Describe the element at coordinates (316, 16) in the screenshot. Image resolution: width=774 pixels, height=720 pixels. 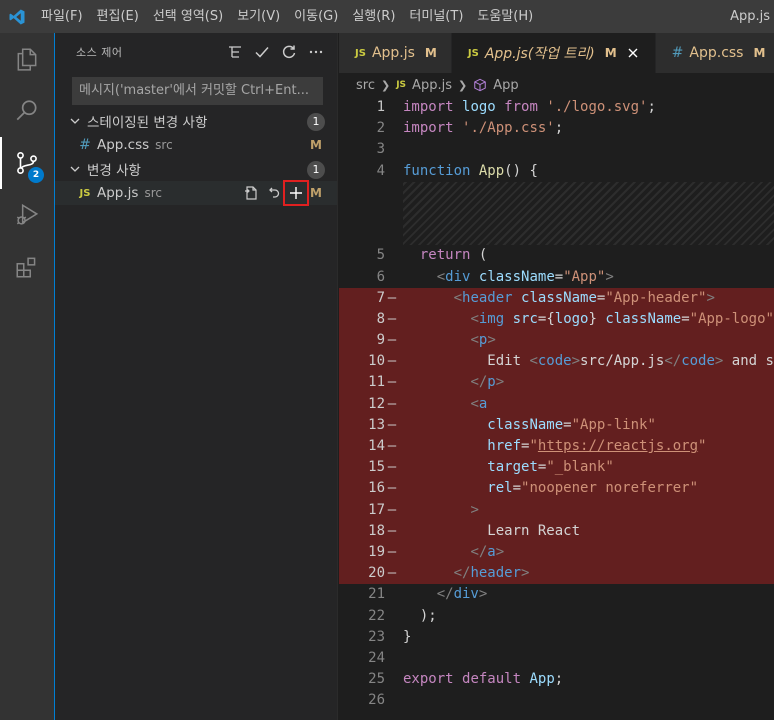
I see `menu-go: 이동(G)` at that location.